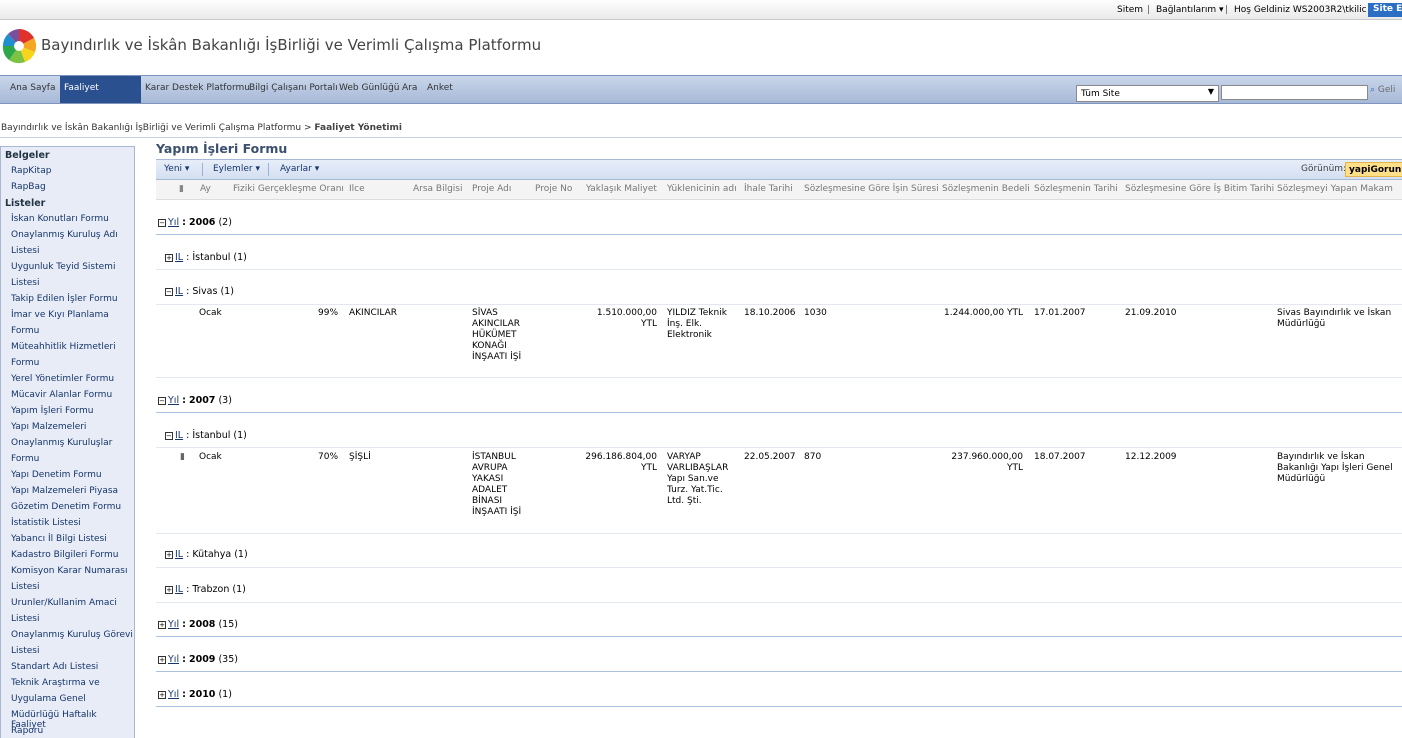 The height and width of the screenshot is (738, 1402). I want to click on quick-launch-item: RapKitap, so click(31, 171).